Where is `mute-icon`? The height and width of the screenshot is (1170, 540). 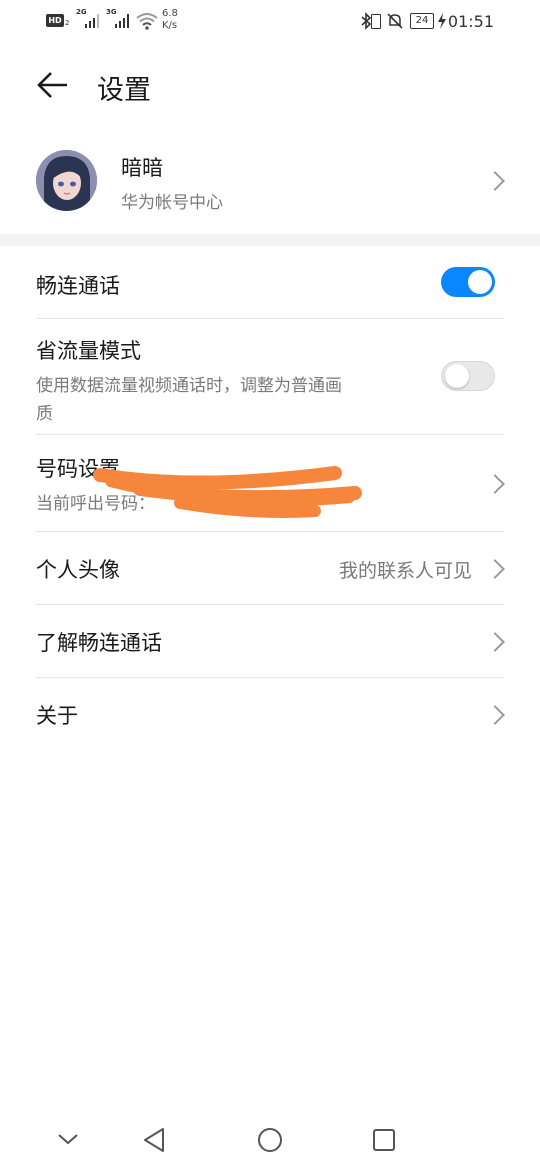 mute-icon is located at coordinates (395, 21).